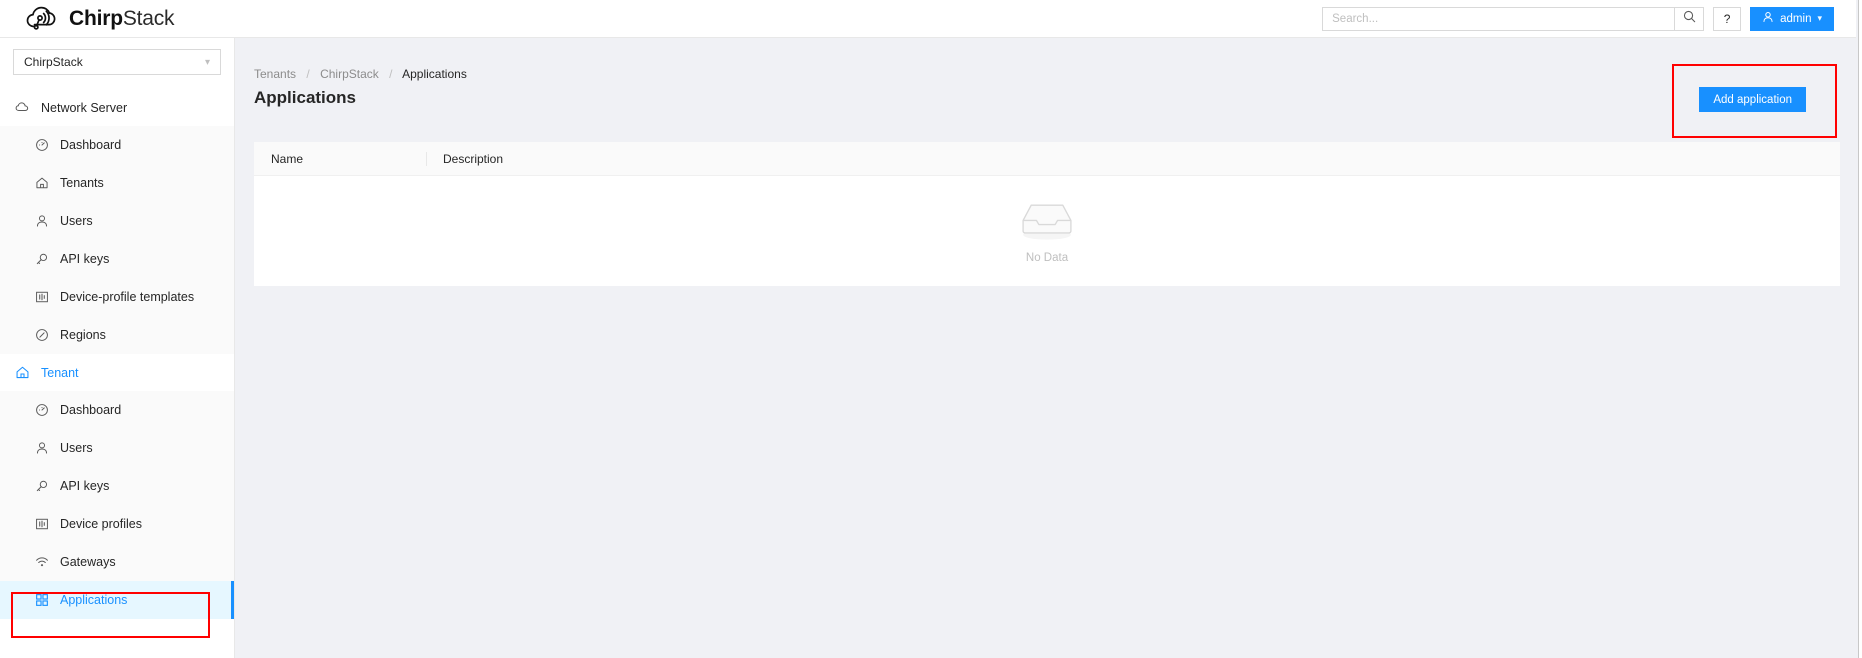 Image resolution: width=1862 pixels, height=658 pixels. Describe the element at coordinates (1498, 18) in the screenshot. I see `search-input` at that location.